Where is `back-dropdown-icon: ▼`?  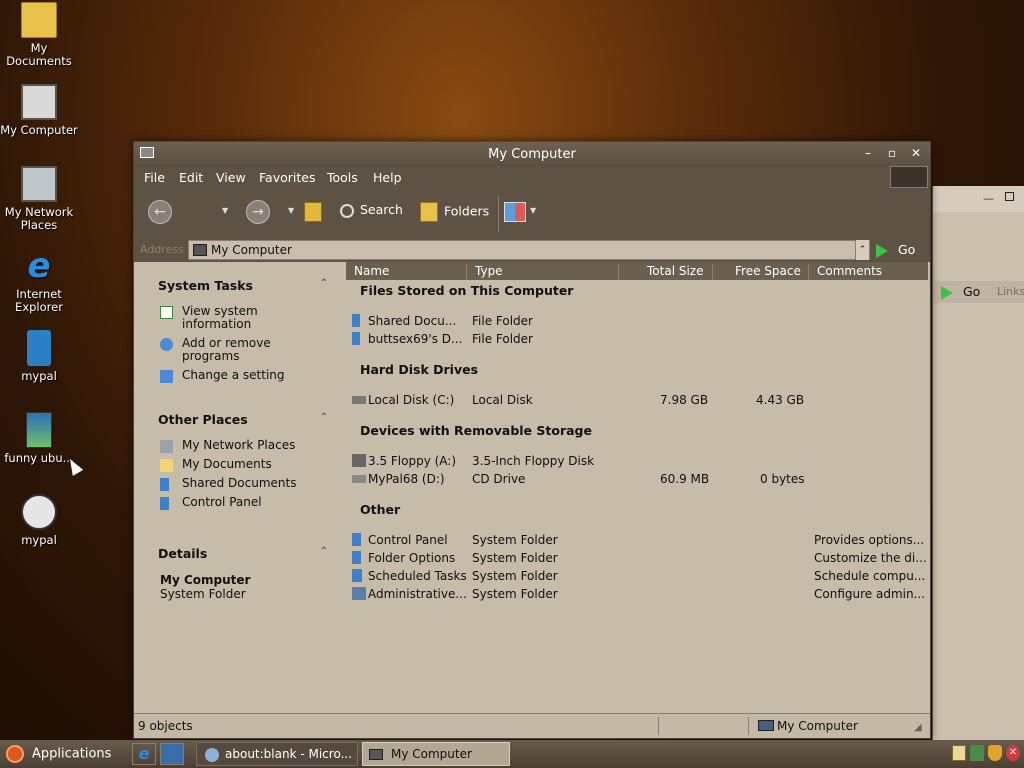 back-dropdown-icon: ▼ is located at coordinates (225, 210).